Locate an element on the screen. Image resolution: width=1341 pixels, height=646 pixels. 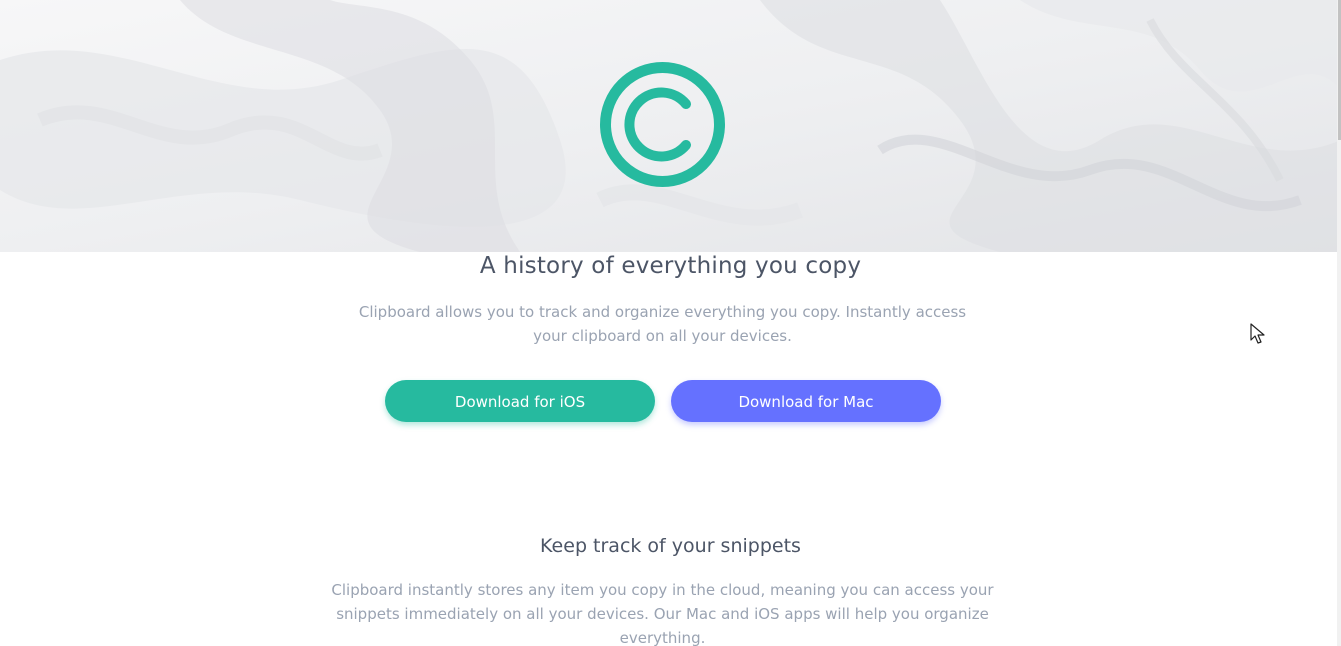
scrollbar is located at coordinates (1339, 323).